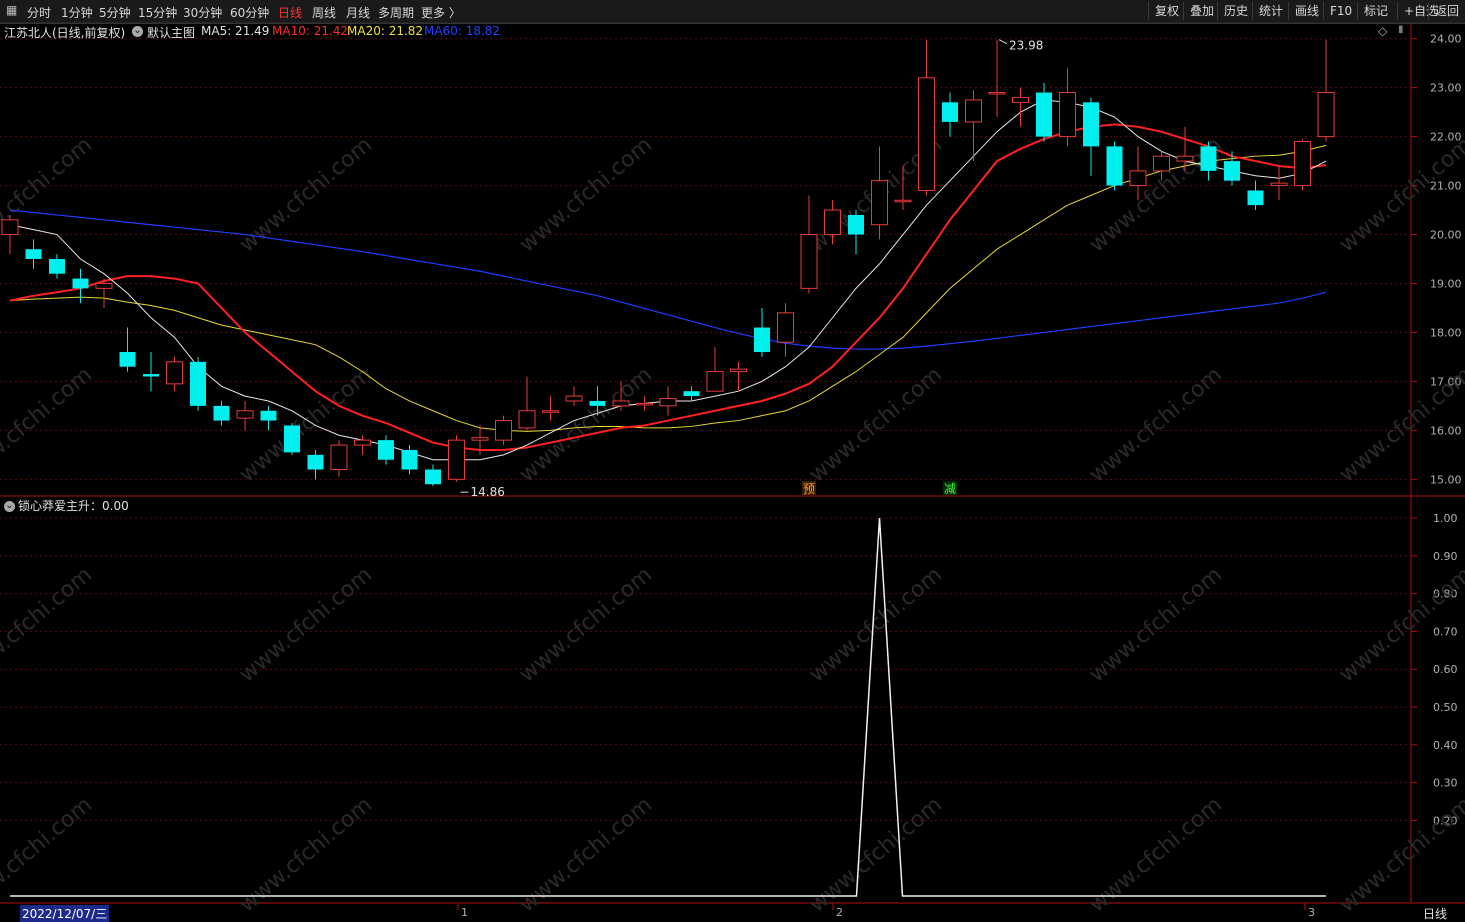 This screenshot has height=922, width=1465. Describe the element at coordinates (1003, 42) in the screenshot. I see `high-arrow` at that location.